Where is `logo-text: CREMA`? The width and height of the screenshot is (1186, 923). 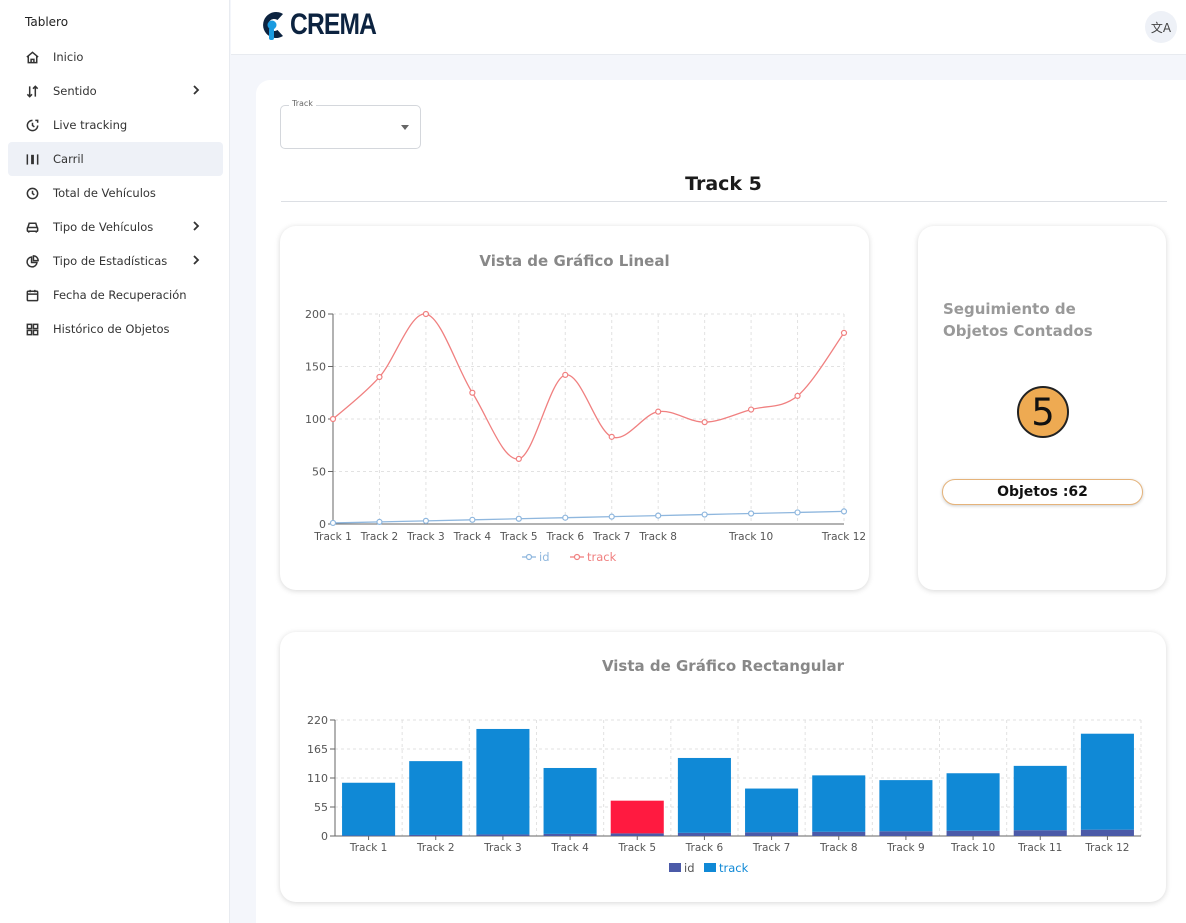 logo-text: CREMA is located at coordinates (333, 24).